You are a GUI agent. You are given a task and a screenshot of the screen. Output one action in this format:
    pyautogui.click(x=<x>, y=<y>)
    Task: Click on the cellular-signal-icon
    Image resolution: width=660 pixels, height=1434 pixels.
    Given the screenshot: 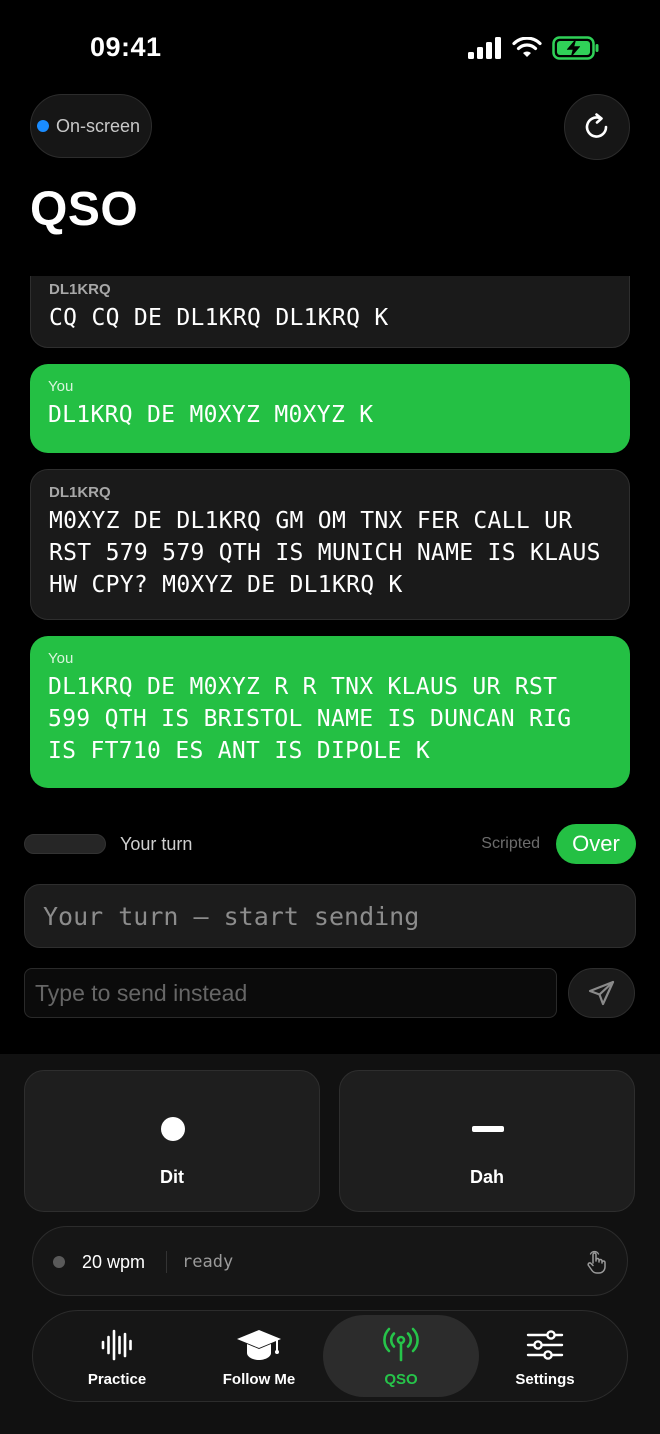 What is the action you would take?
    pyautogui.click(x=484, y=48)
    